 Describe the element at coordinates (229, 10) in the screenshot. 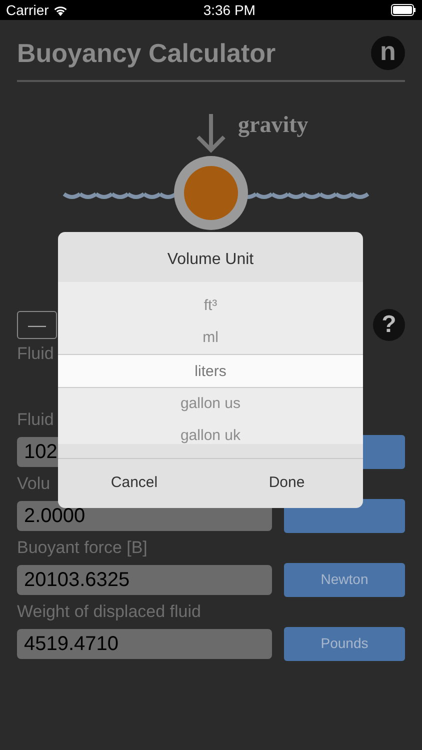

I see `clock: 3:36 PM` at that location.